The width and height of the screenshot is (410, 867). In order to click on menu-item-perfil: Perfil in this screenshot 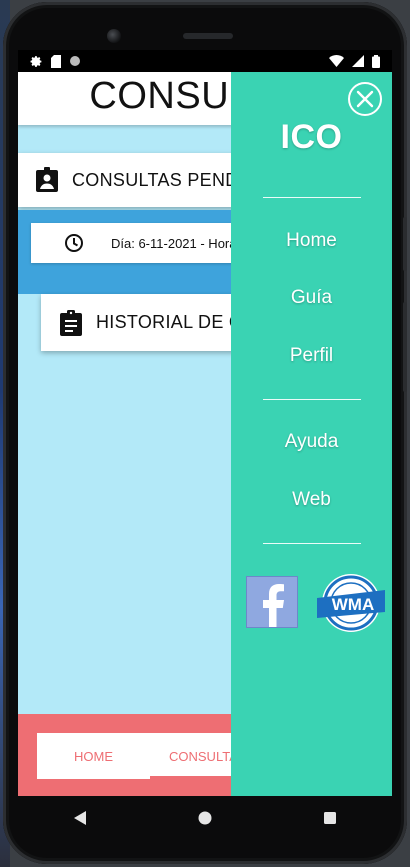, I will do `click(311, 356)`.